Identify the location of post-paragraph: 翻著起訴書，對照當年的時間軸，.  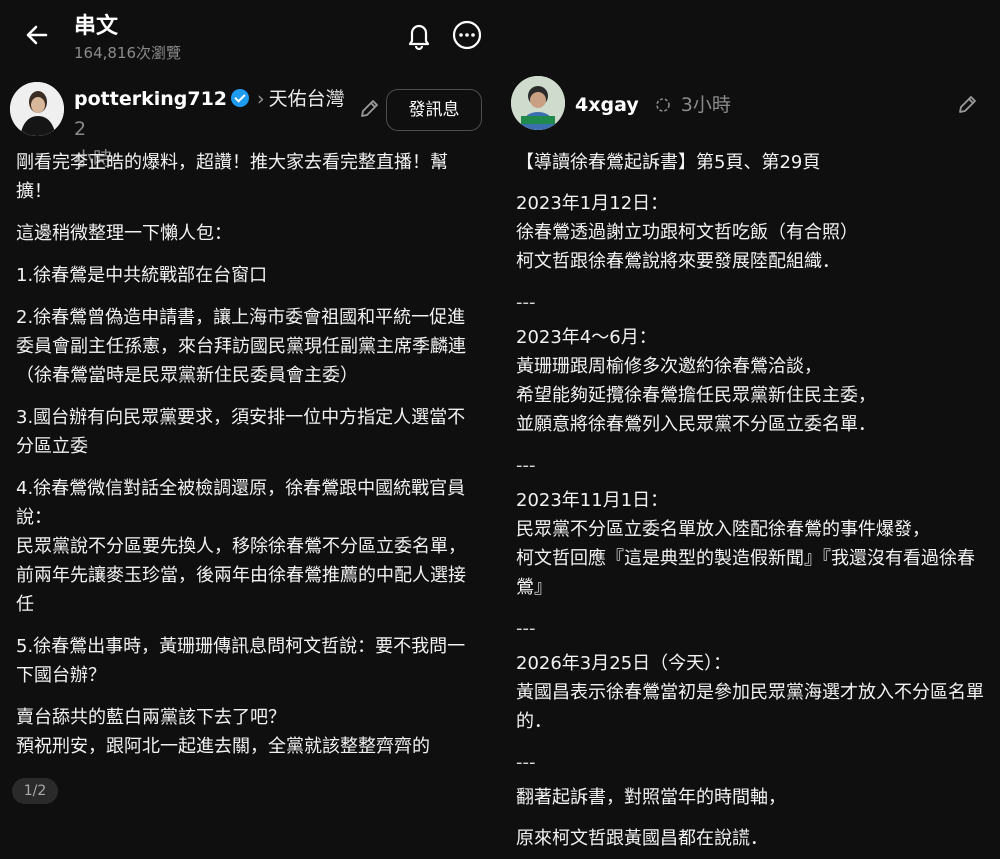
(651, 797).